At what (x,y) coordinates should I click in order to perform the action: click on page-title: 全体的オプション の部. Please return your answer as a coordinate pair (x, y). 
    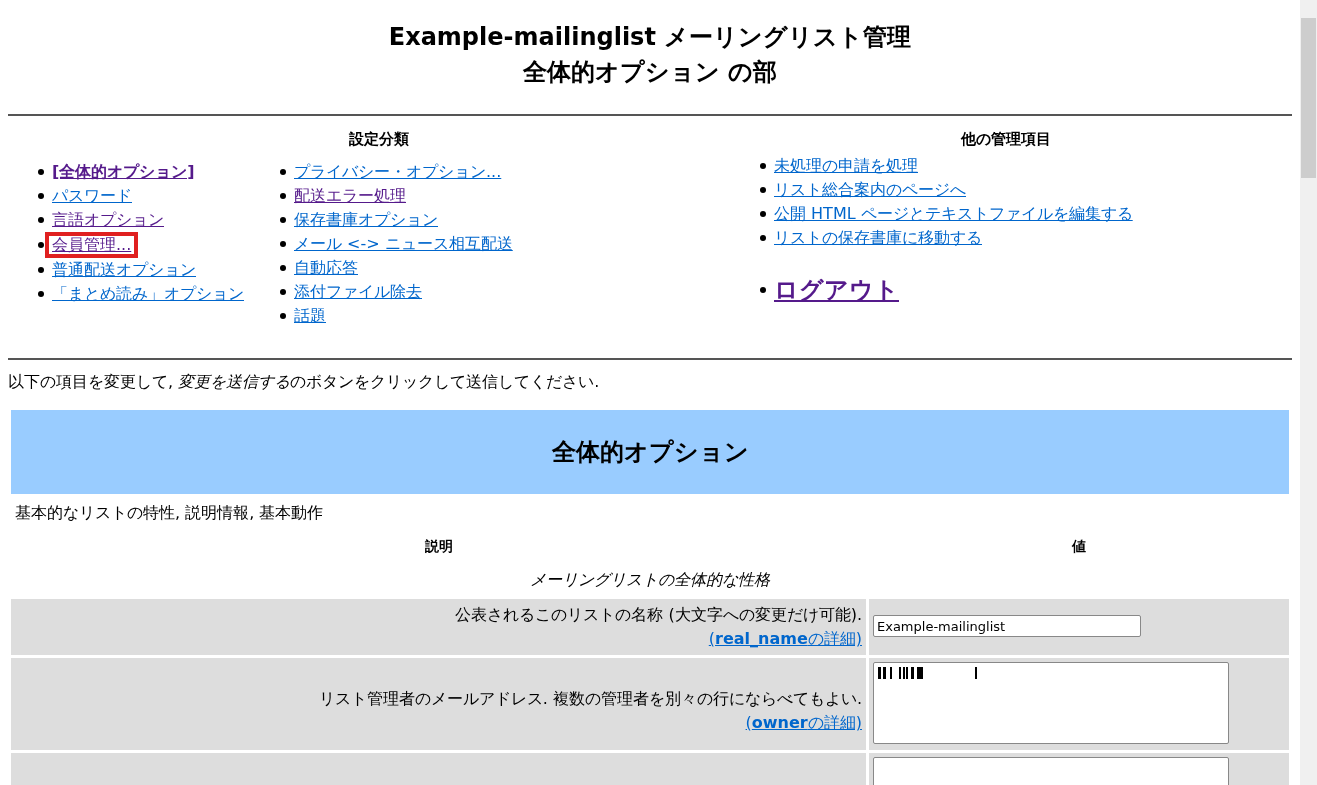
    Looking at the image, I should click on (650, 72).